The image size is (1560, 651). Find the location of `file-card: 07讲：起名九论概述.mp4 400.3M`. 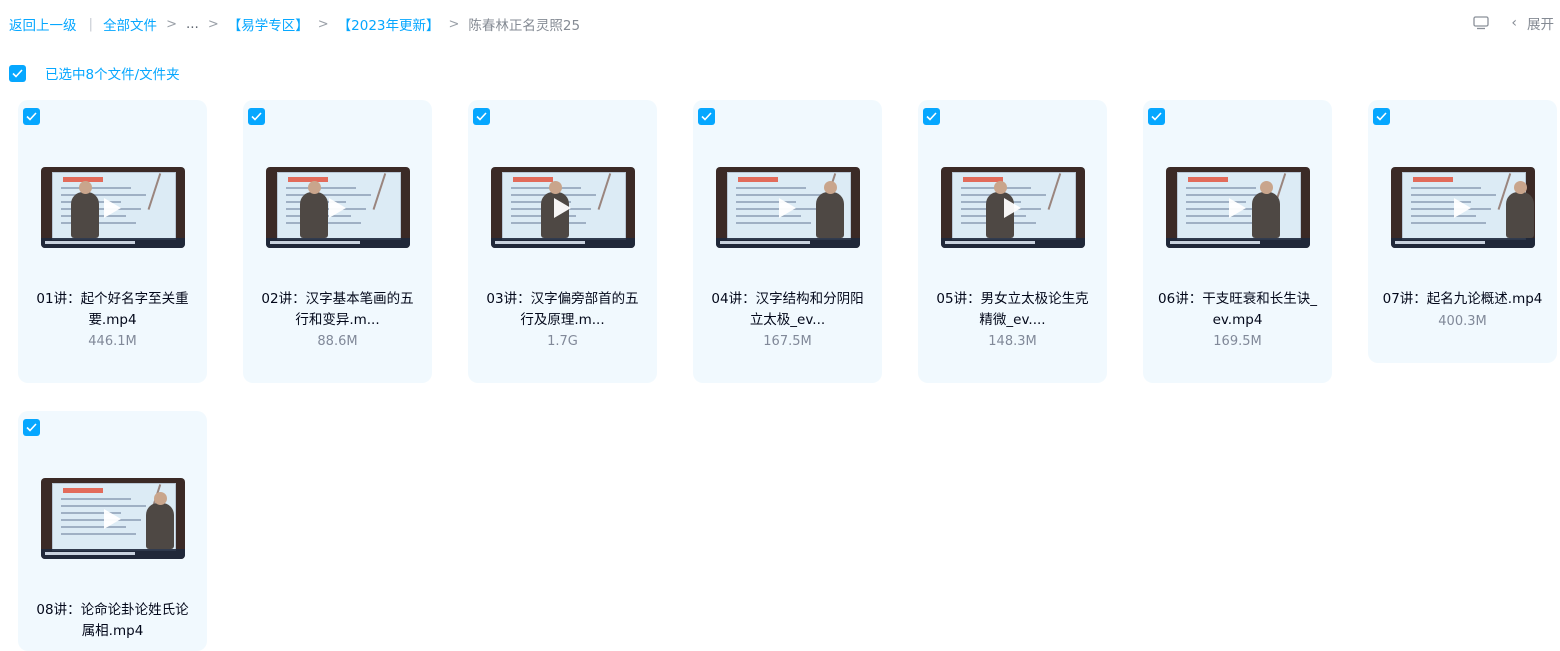

file-card: 07讲：起名九论概述.mp4 400.3M is located at coordinates (1462, 231).